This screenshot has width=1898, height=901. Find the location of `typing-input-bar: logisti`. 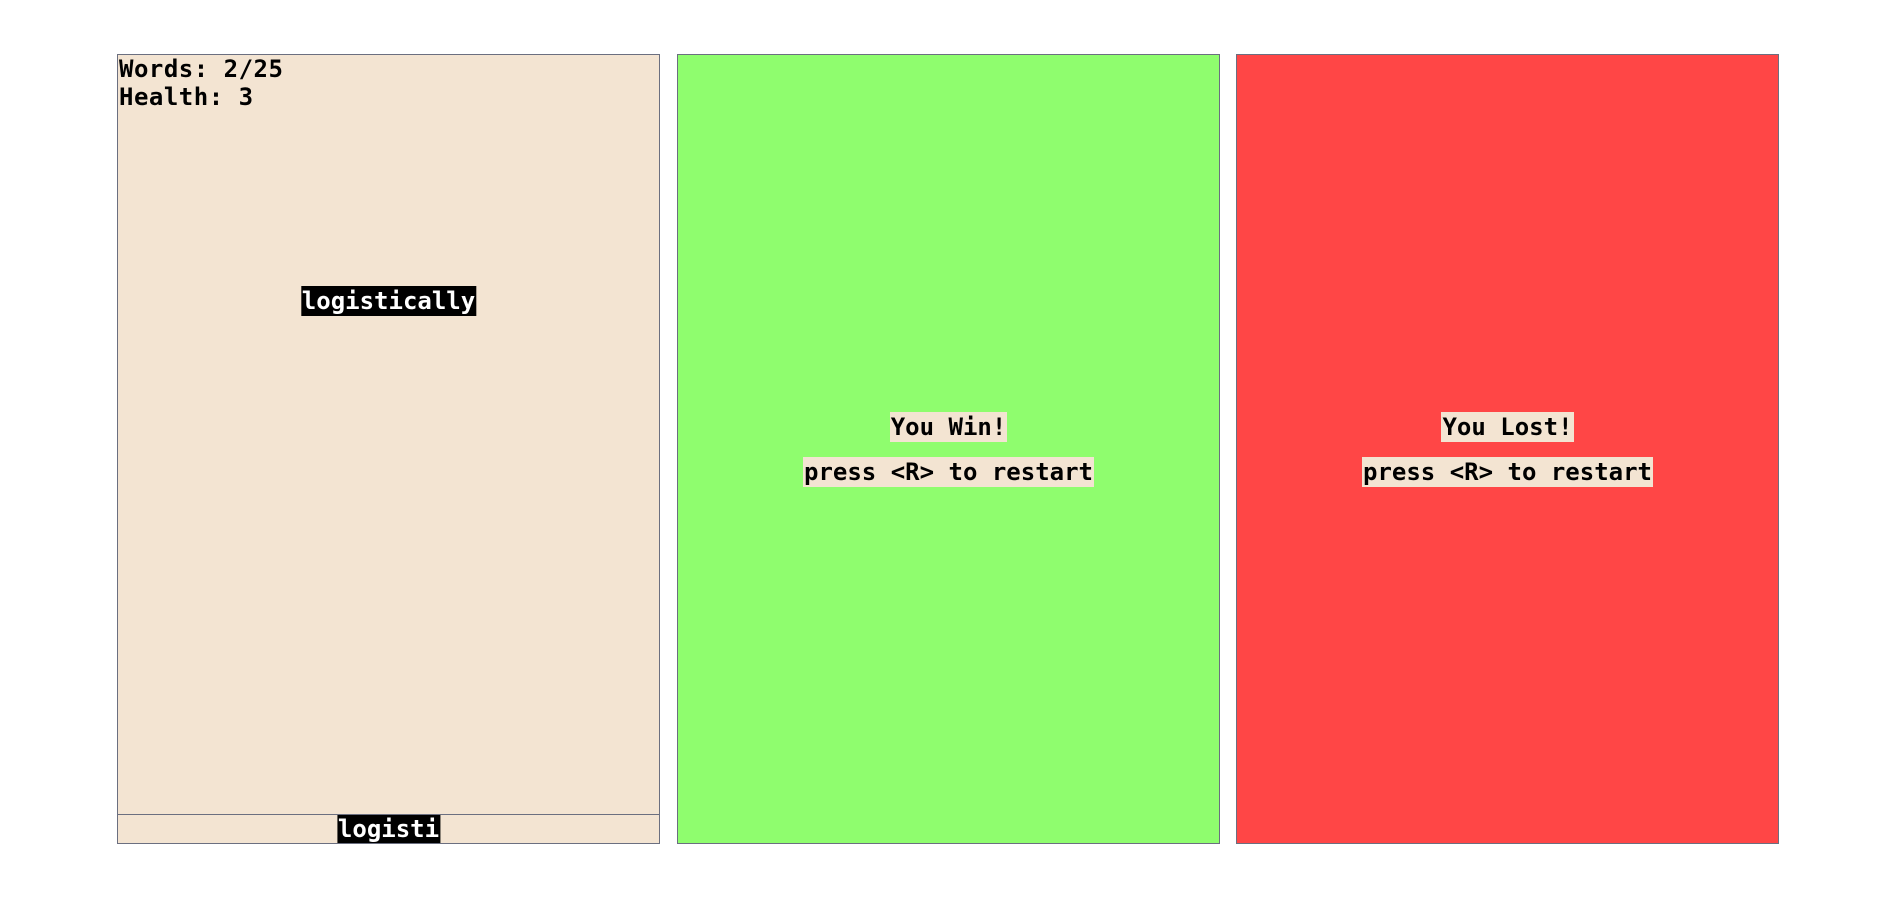

typing-input-bar: logisti is located at coordinates (388, 828).